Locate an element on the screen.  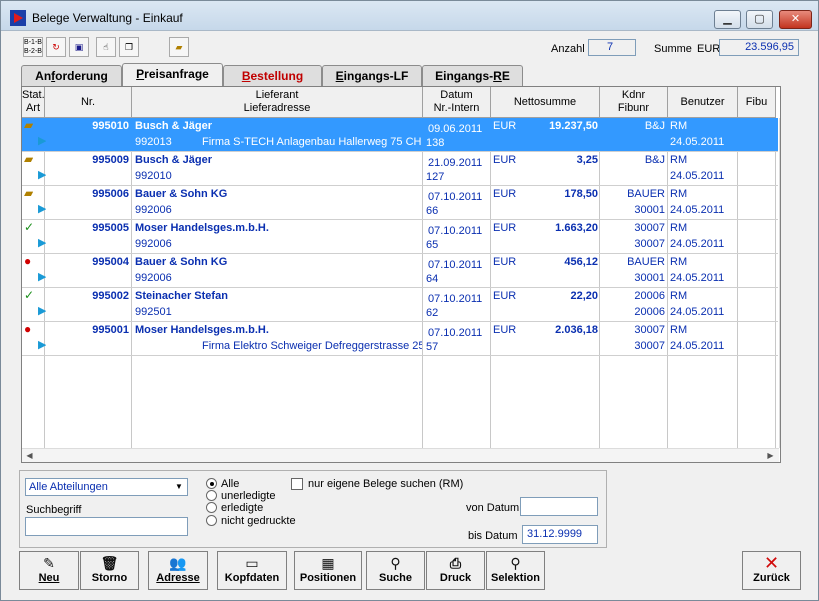
header-nr: Nr. is located at coordinates (88, 102).